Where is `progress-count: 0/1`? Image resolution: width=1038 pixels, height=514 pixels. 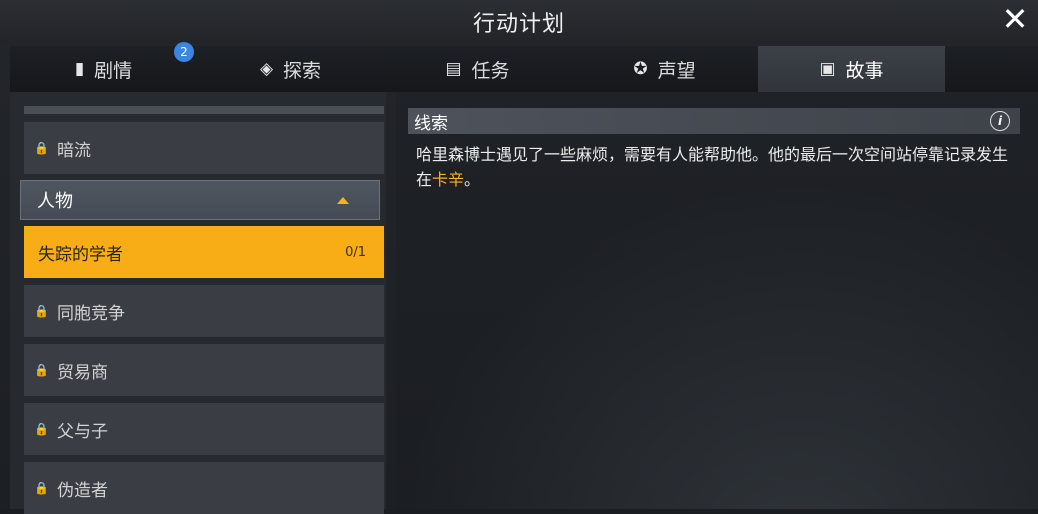 progress-count: 0/1 is located at coordinates (355, 252).